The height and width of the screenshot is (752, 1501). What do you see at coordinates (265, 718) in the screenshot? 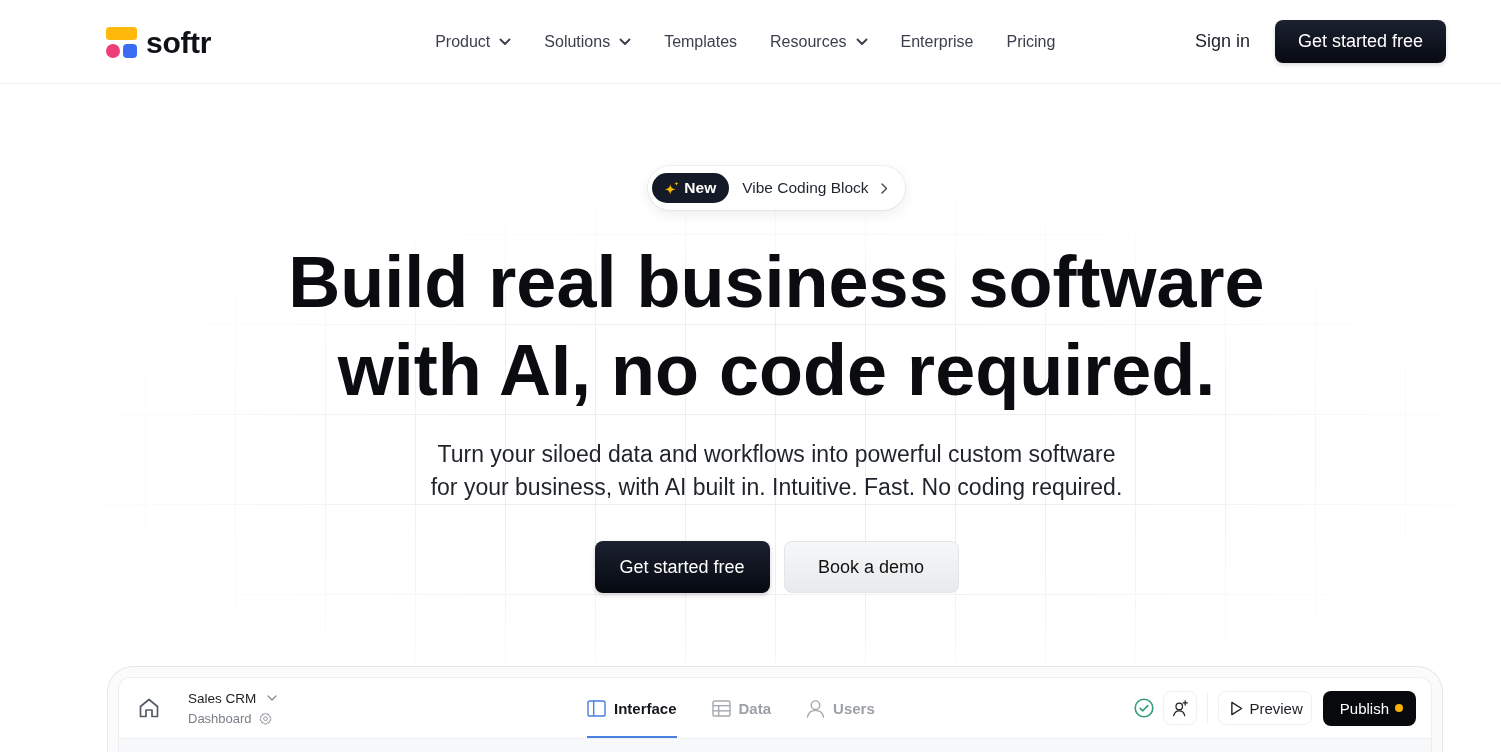
I see `settings-icon` at bounding box center [265, 718].